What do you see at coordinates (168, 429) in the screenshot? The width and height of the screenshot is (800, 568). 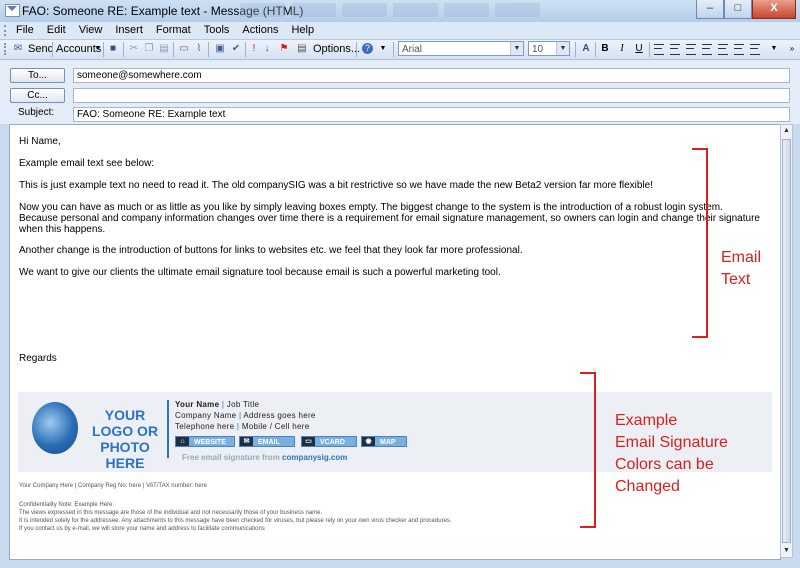 I see `divider` at bounding box center [168, 429].